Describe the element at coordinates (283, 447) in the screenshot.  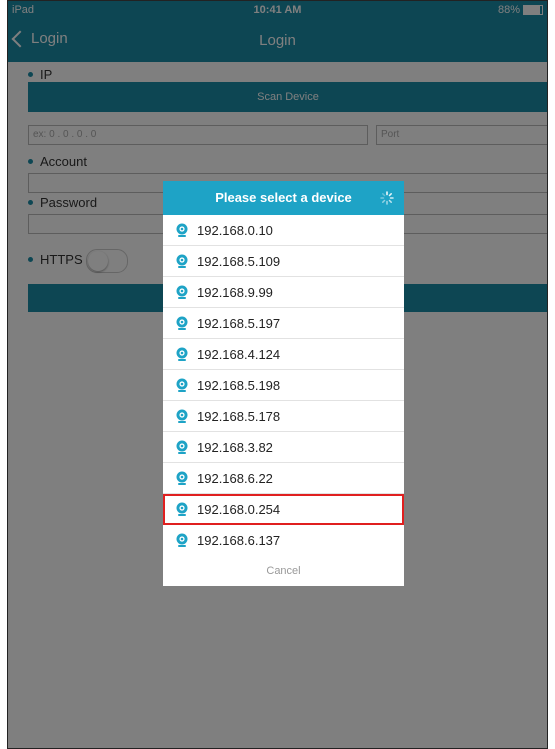
I see `device-list-item: 192.168.3.82` at that location.